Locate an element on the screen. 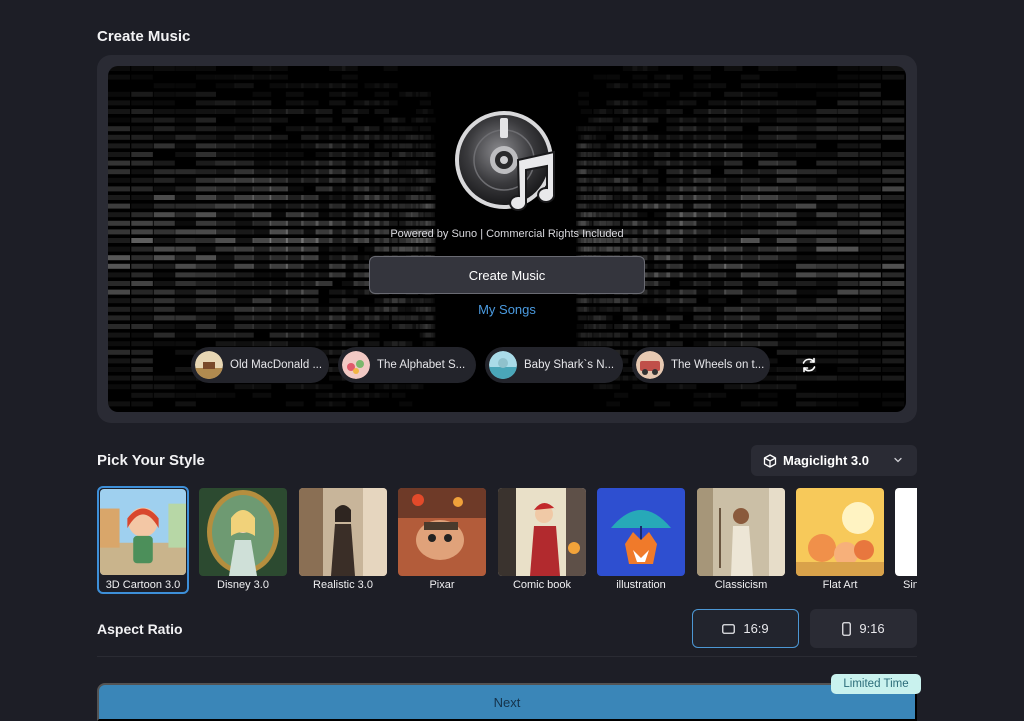 Image resolution: width=1024 pixels, height=721 pixels. style-option-disney: Disney 3.0 is located at coordinates (243, 540).